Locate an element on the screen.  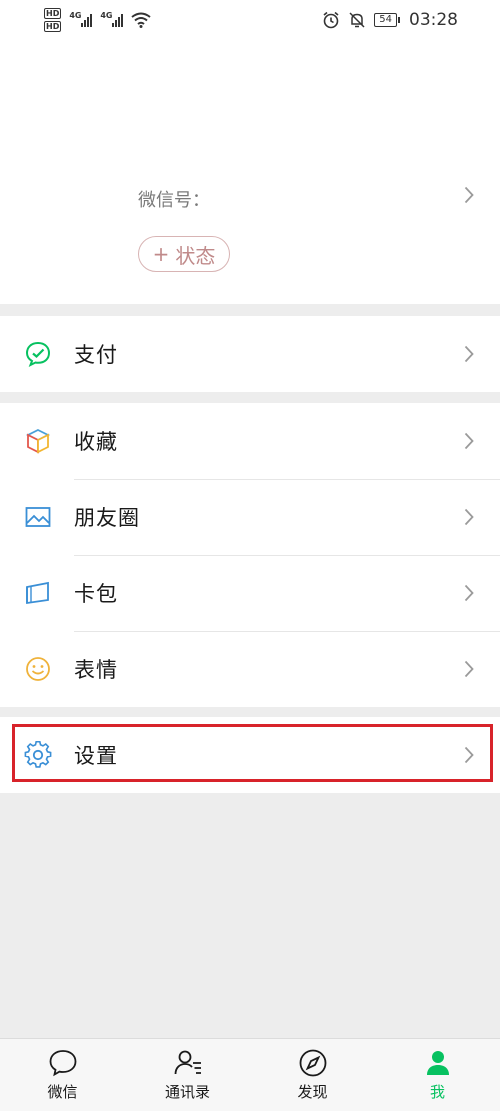
menu-item-pay: 支付 is located at coordinates (250, 354).